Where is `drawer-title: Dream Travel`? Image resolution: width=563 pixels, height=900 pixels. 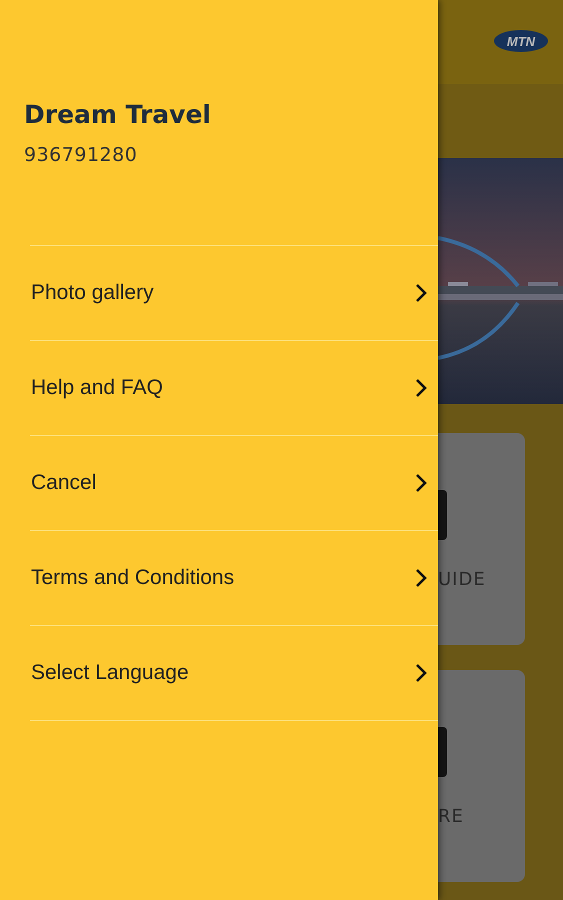
drawer-title: Dream Travel is located at coordinates (118, 115).